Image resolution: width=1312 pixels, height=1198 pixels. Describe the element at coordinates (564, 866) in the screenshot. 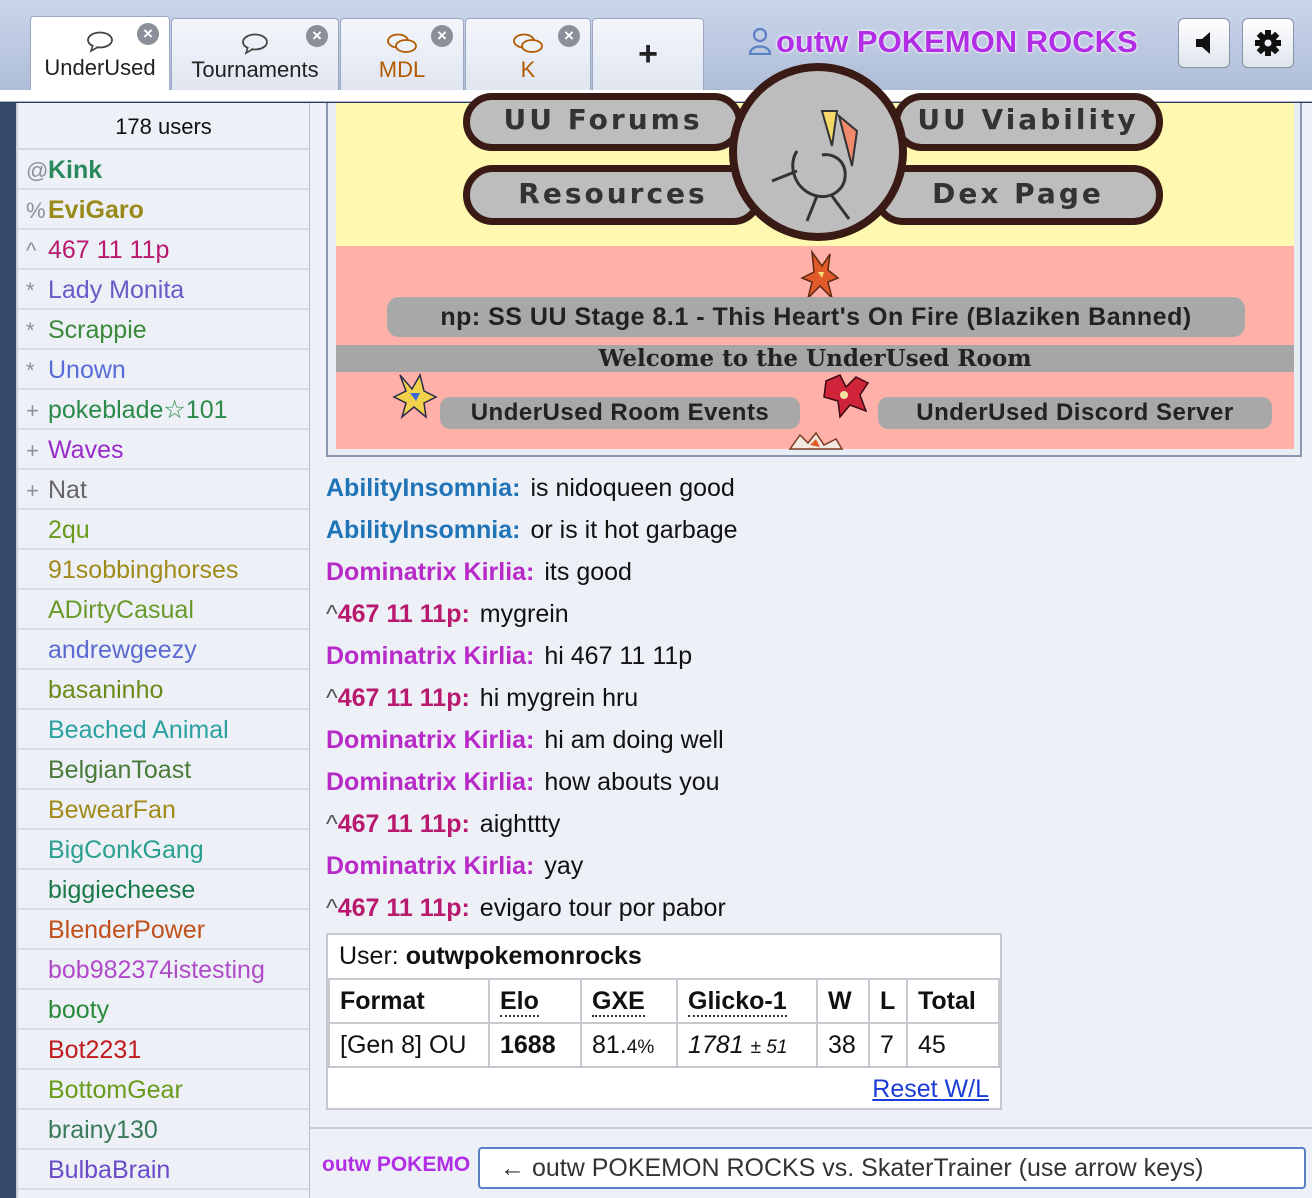

I see `message-text: yay` at that location.